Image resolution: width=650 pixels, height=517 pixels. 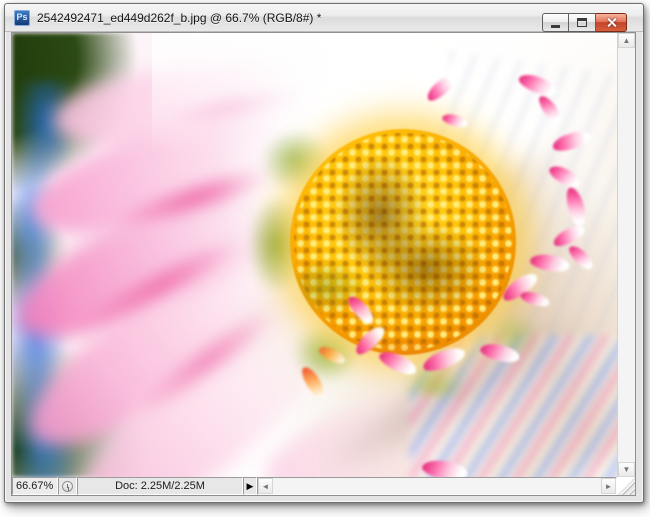 What do you see at coordinates (626, 469) in the screenshot?
I see `scroll-down-icon: ▼` at bounding box center [626, 469].